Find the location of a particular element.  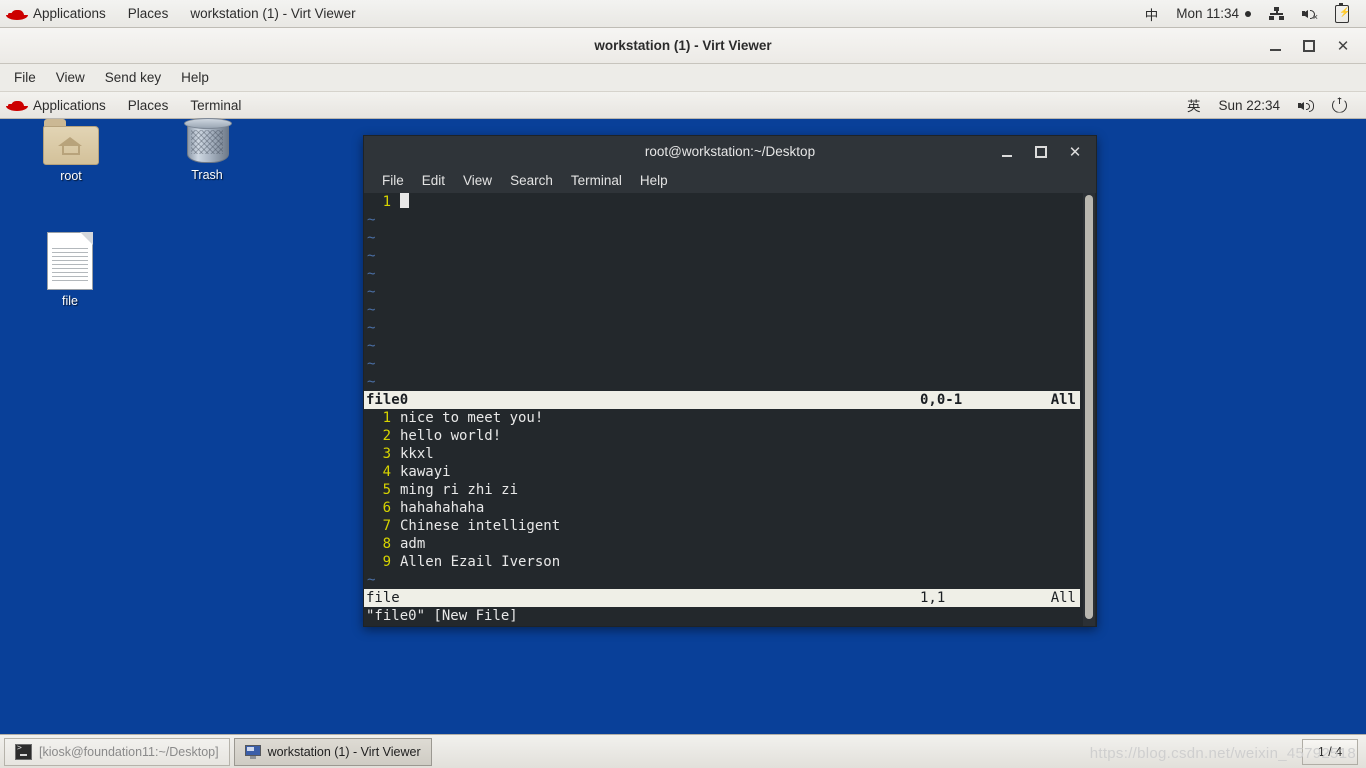

menu-file: File is located at coordinates (25, 78).